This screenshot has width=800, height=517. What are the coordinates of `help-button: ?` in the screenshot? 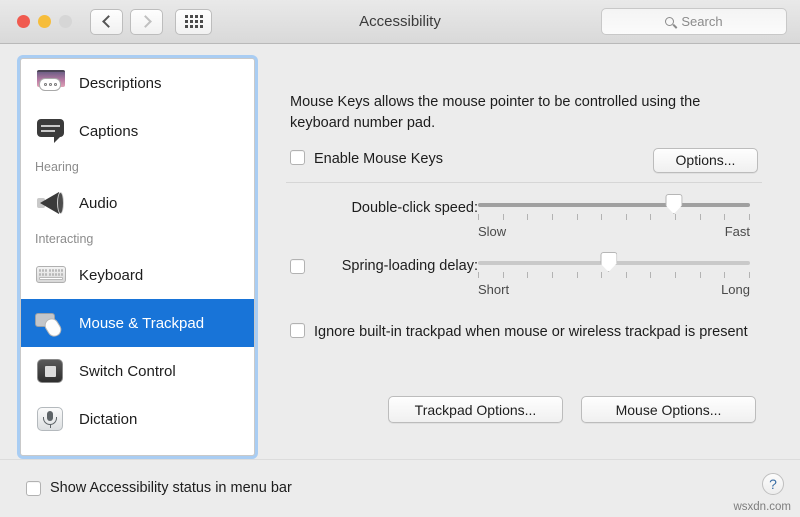 It's located at (773, 484).